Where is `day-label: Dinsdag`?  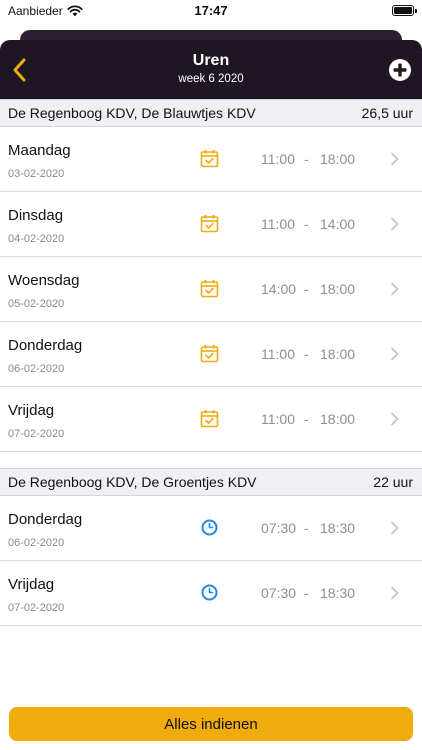
day-label: Dinsdag is located at coordinates (36, 215).